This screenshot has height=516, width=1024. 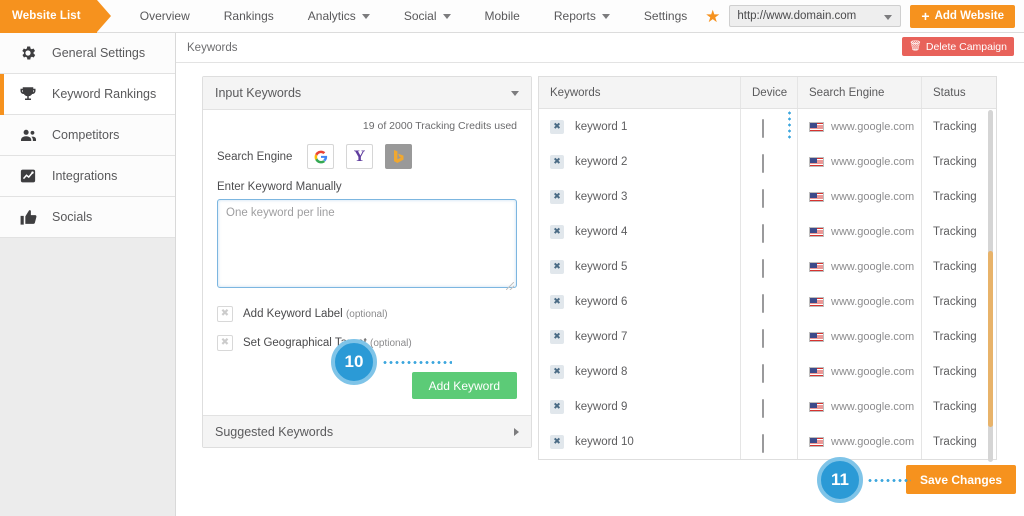 What do you see at coordinates (958, 46) in the screenshot?
I see `delete-campaign-button: 🗑 Delete Campaign` at bounding box center [958, 46].